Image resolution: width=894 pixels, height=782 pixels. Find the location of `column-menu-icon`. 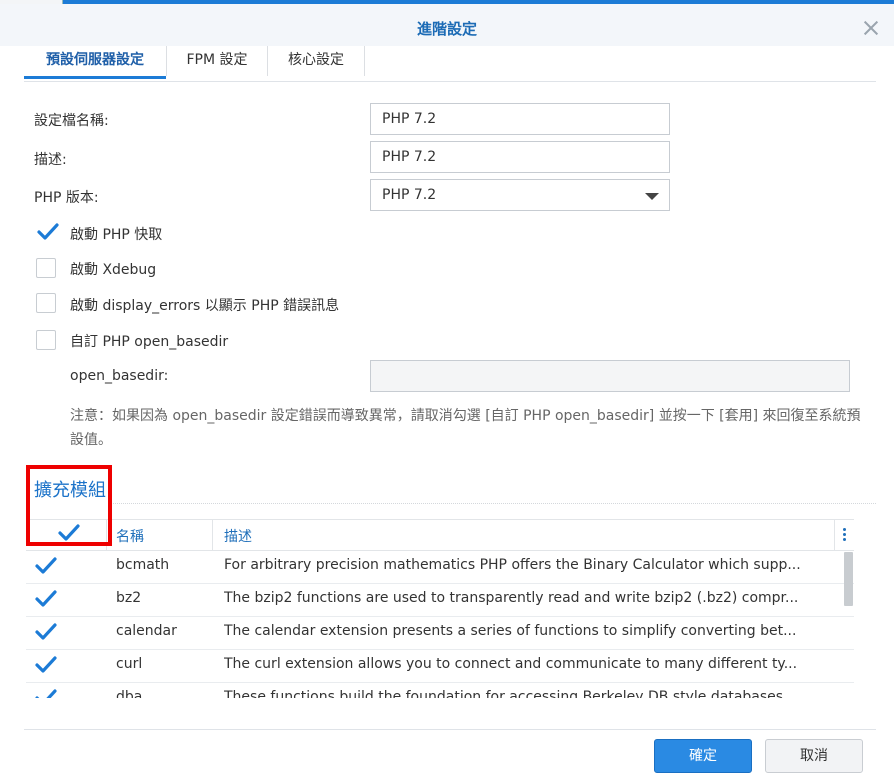

column-menu-icon is located at coordinates (845, 535).